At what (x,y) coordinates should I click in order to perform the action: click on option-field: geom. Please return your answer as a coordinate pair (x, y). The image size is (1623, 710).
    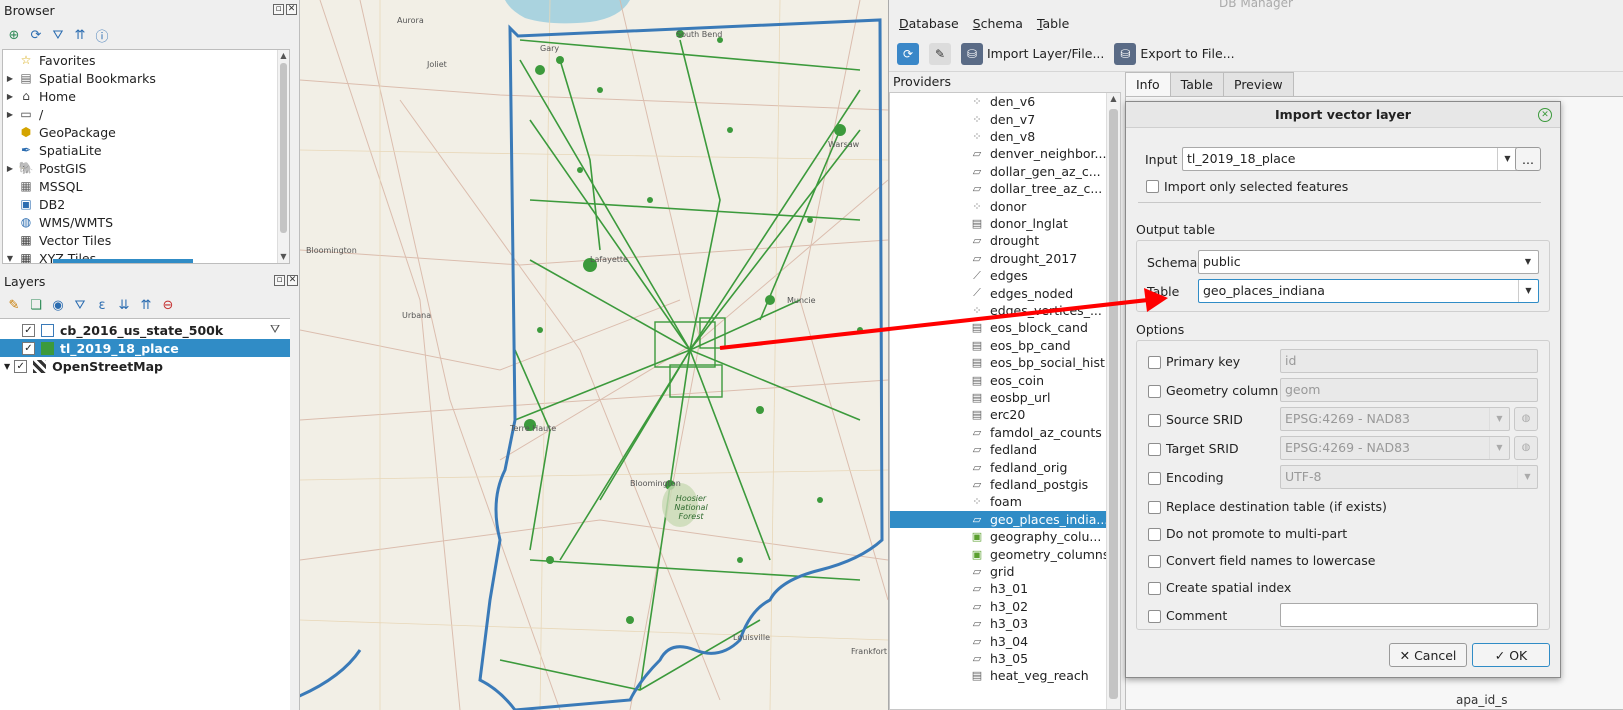
    Looking at the image, I should click on (1409, 390).